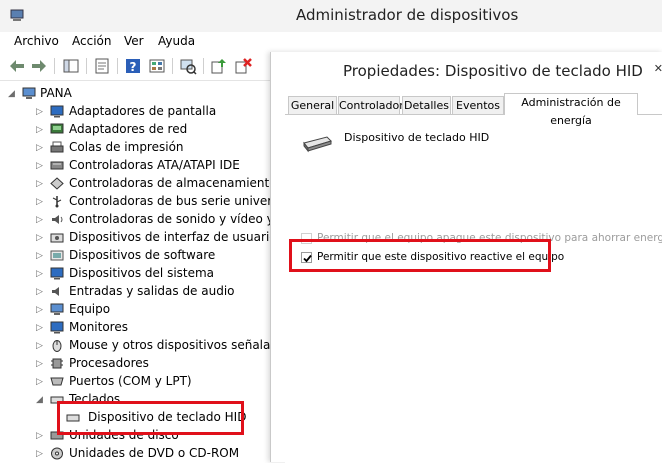 Image resolution: width=662 pixels, height=463 pixels. I want to click on tree-item: ▷ Dispositivos del sistema, so click(136, 274).